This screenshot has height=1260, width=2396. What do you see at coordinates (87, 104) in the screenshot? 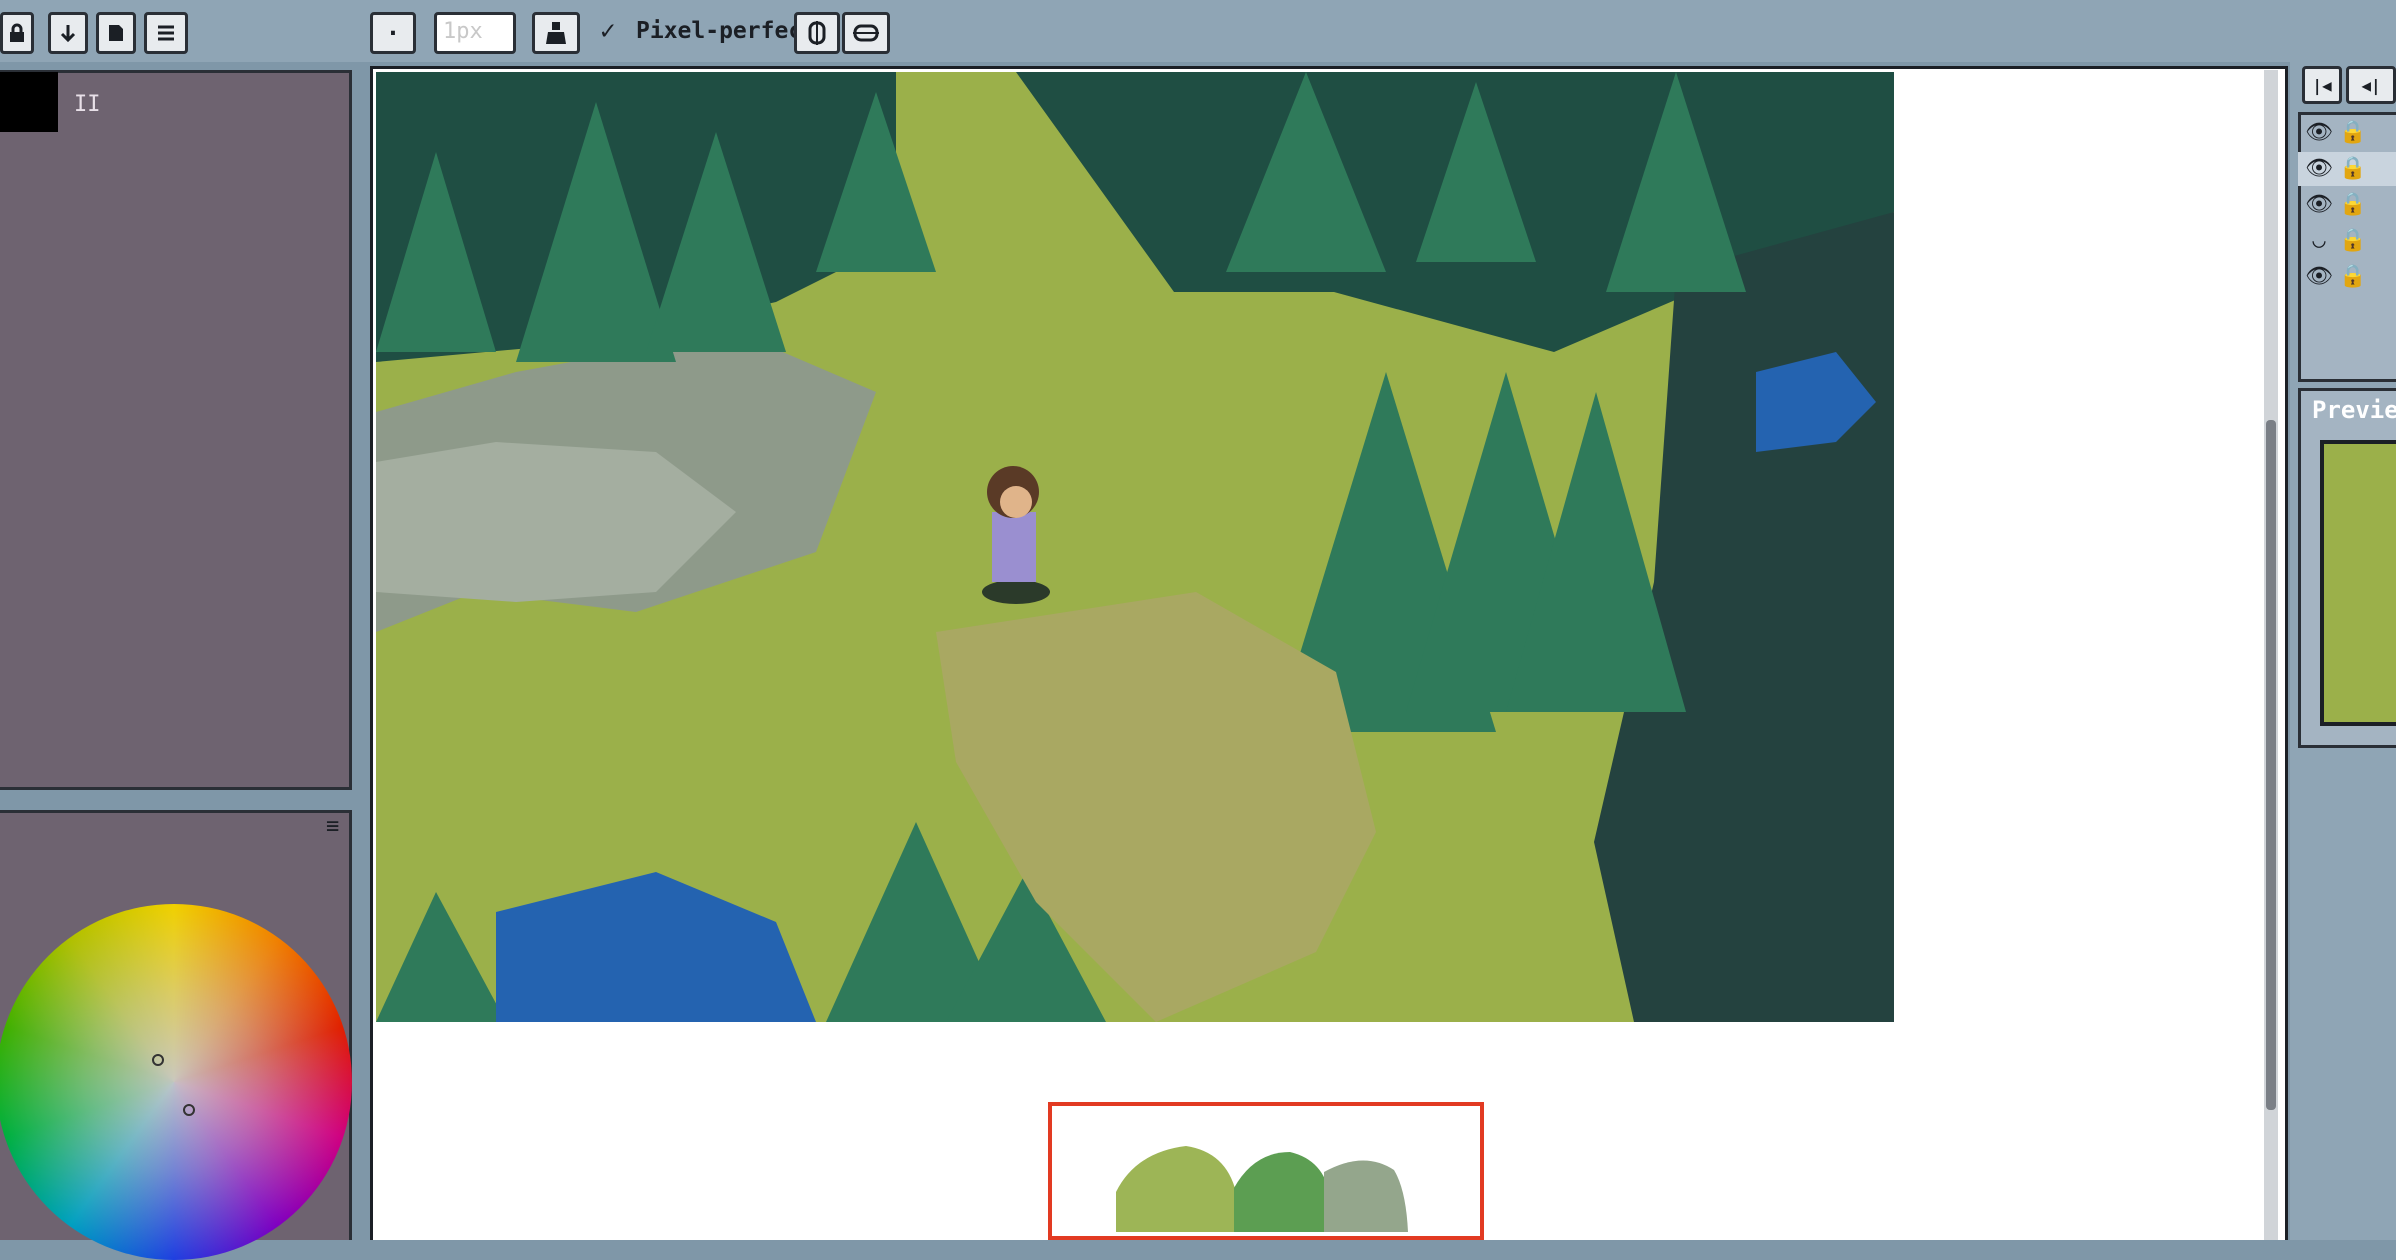
I see `frame-marker: II` at bounding box center [87, 104].